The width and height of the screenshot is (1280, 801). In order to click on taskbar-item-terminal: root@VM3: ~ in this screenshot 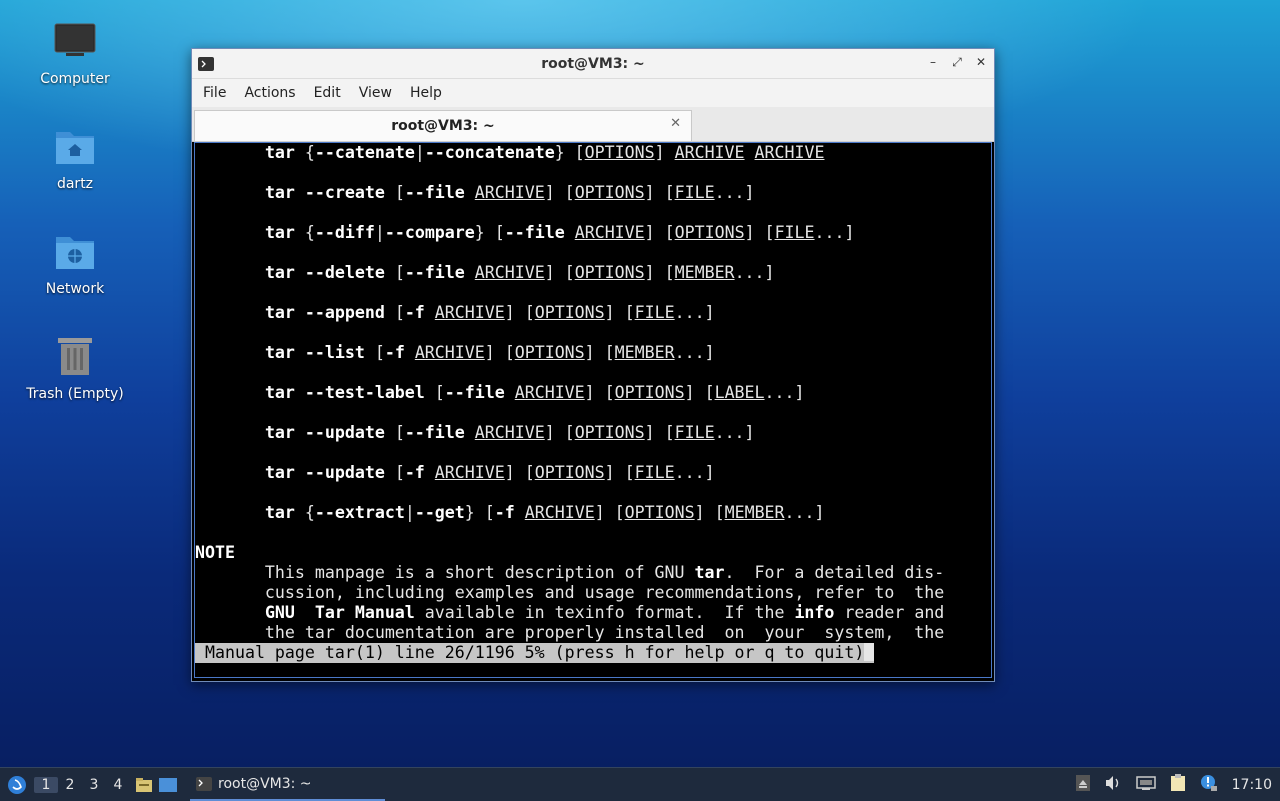, I will do `click(287, 784)`.